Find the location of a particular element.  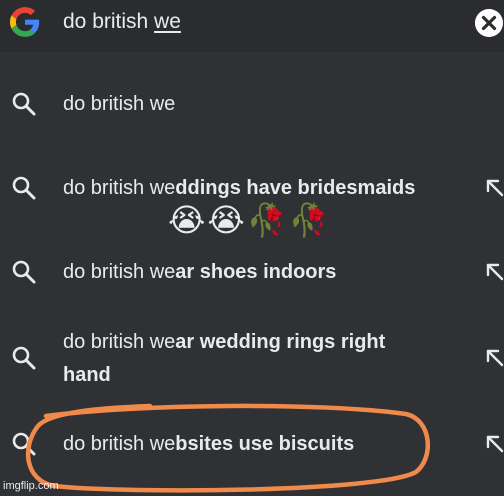

suggestion-row-4: do british wear wedding rings right hand is located at coordinates (252, 361).